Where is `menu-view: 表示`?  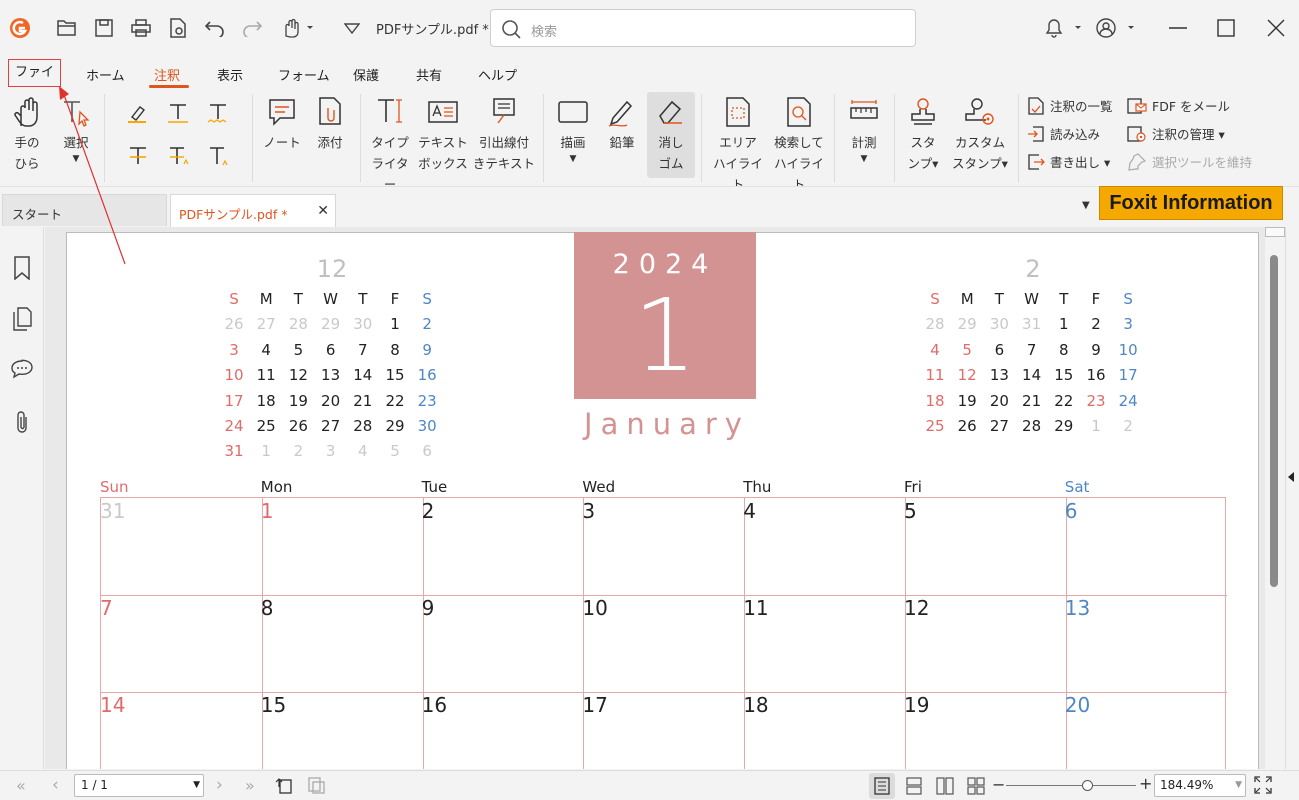 menu-view: 表示 is located at coordinates (230, 74).